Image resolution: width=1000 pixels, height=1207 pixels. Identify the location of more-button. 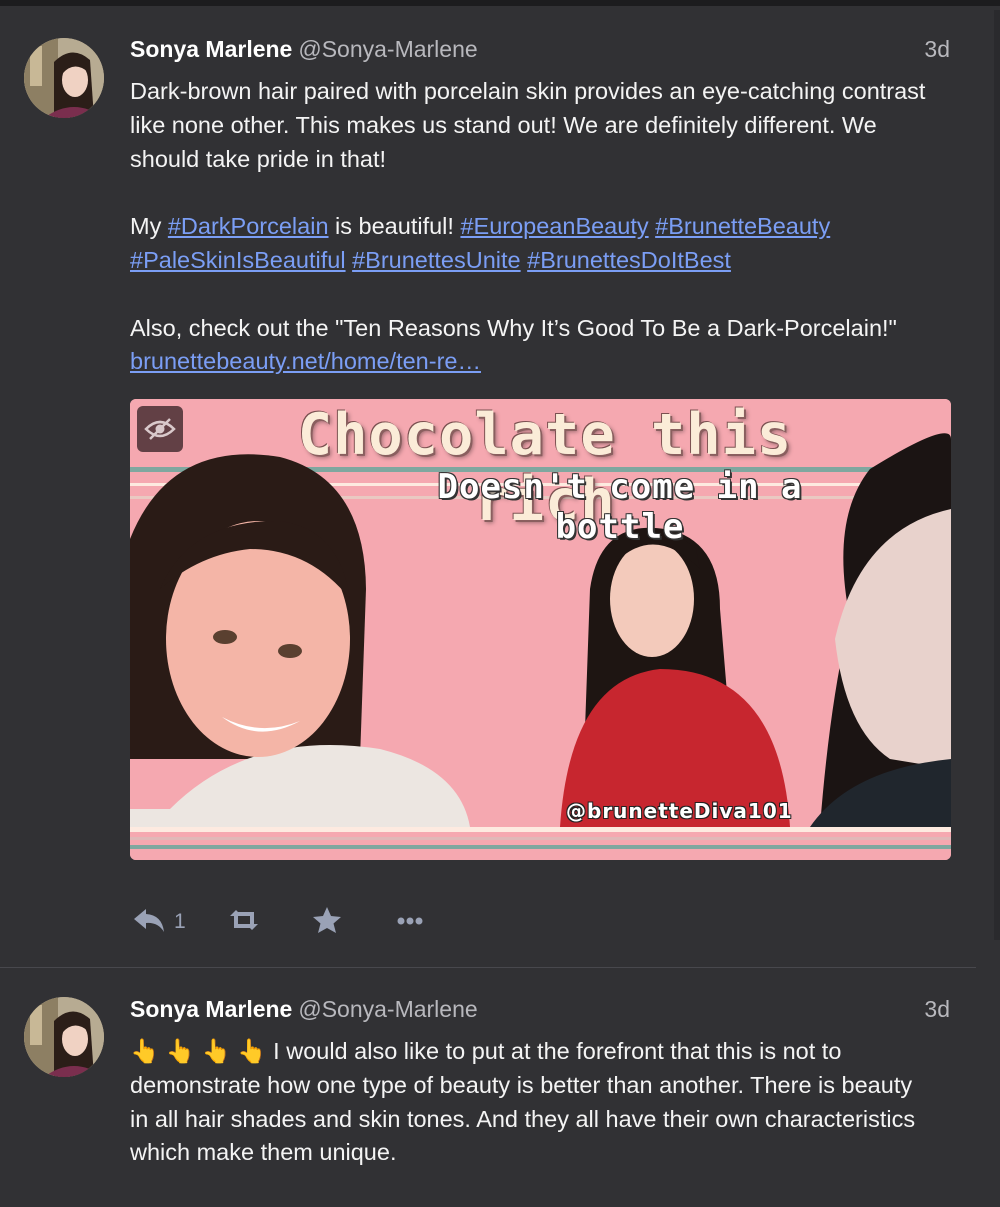
(410, 922).